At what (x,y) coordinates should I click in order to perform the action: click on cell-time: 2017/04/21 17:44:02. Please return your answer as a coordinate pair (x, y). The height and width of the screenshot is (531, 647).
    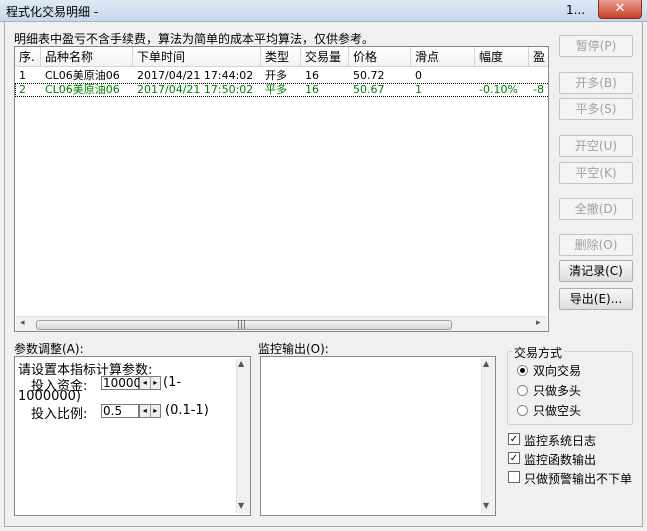
    Looking at the image, I should click on (195, 75).